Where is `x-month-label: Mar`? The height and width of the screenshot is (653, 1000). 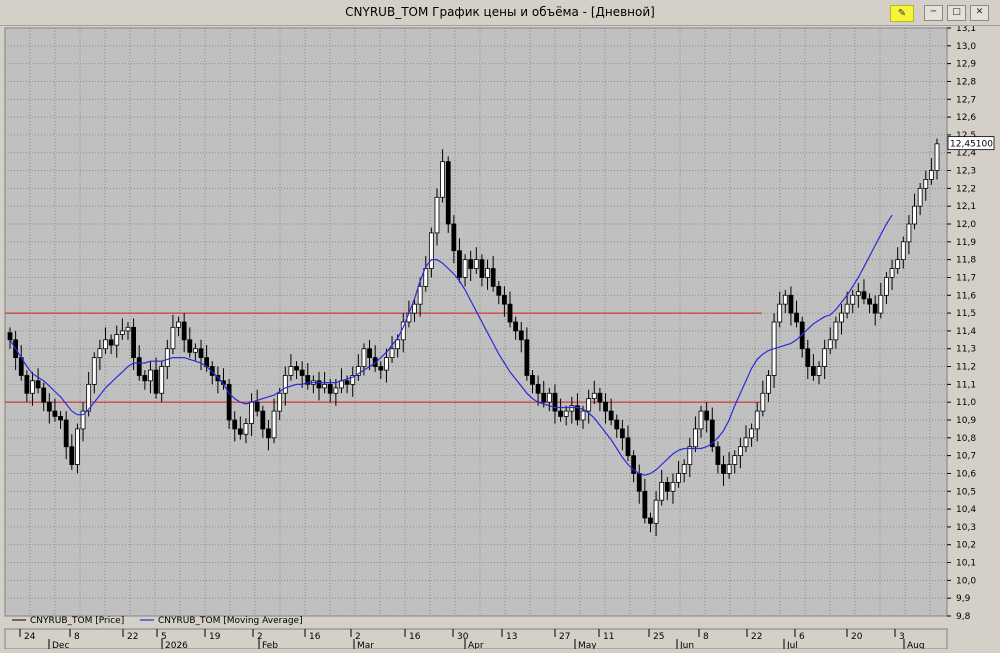 x-month-label: Mar is located at coordinates (365, 645).